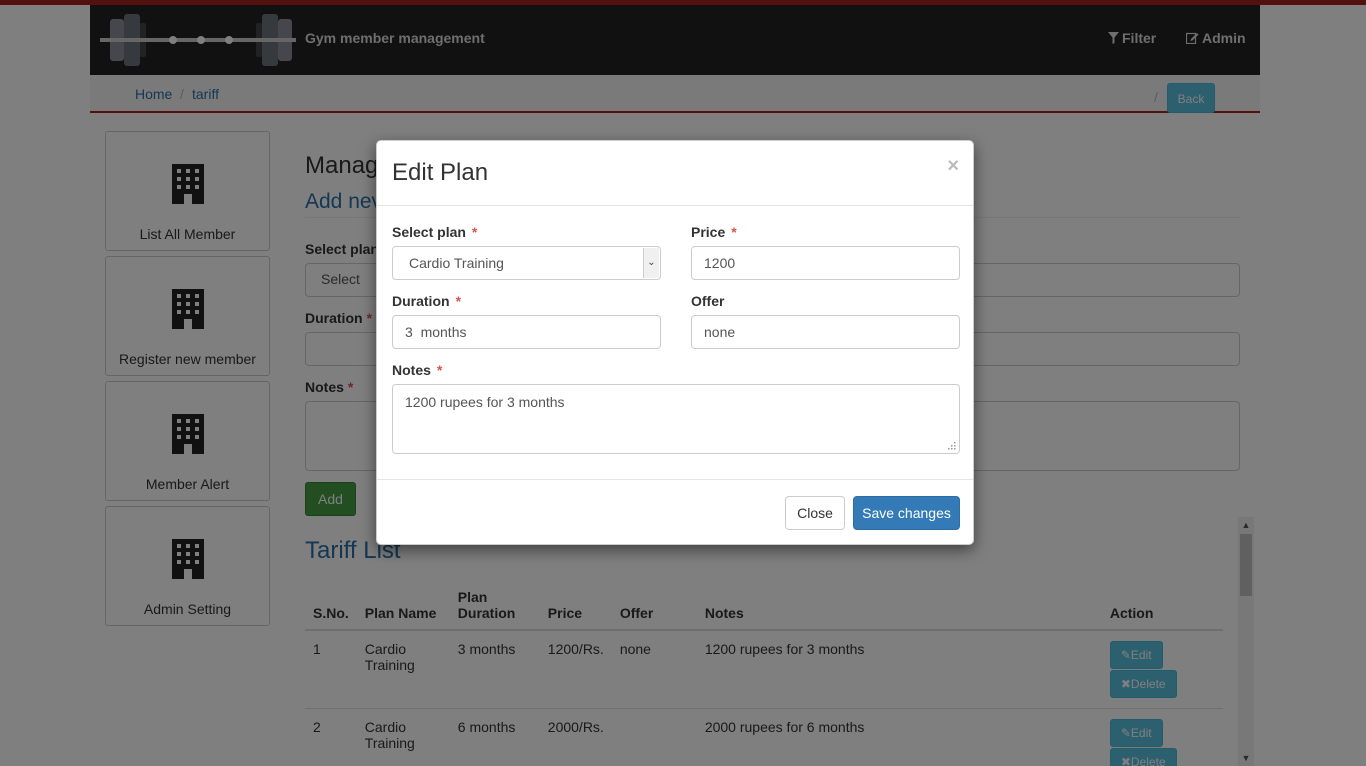  Describe the element at coordinates (676, 419) in the screenshot. I see `notes-textarea: 1200 rupees for 3 months` at that location.